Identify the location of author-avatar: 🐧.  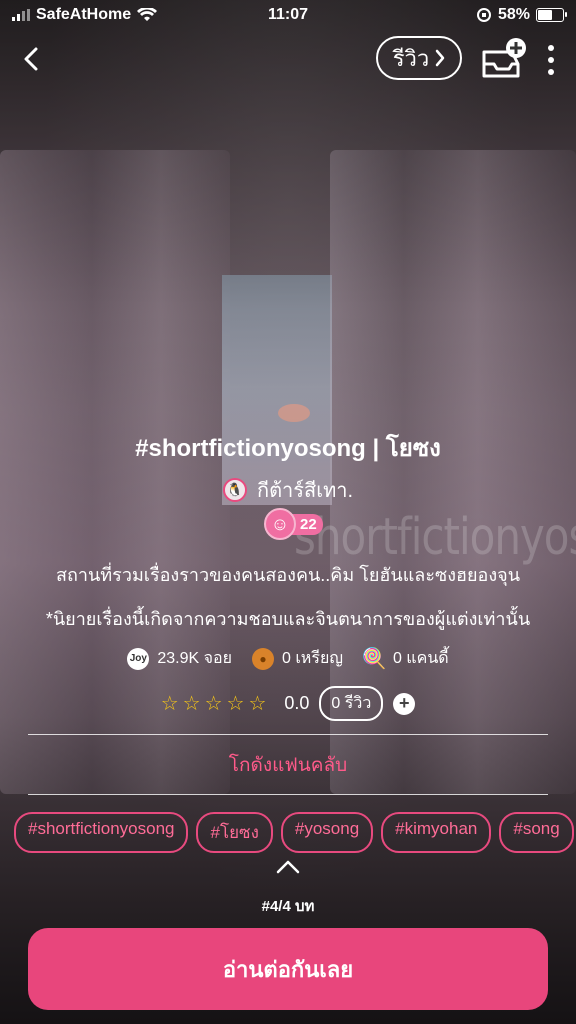
(234, 490).